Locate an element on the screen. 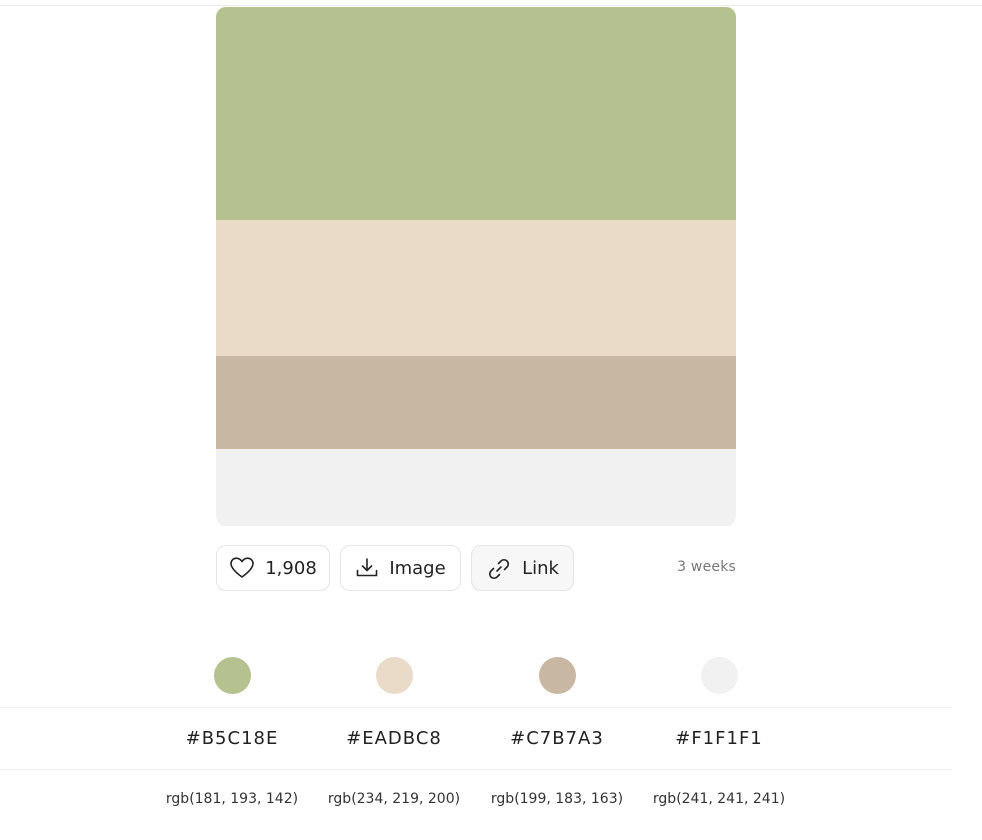  rgb-value: rgb(181, 193, 142) is located at coordinates (232, 799).